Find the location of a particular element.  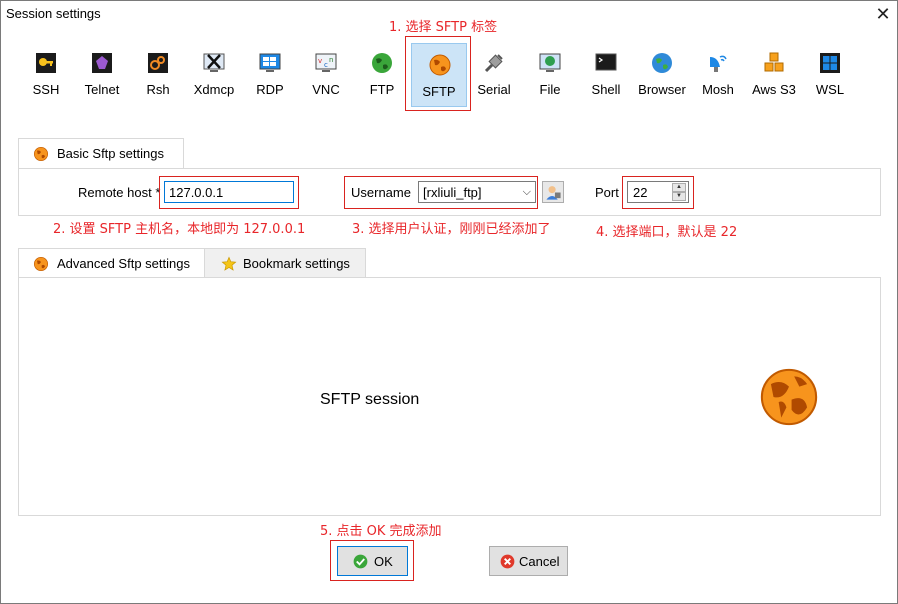

cancel-circle-icon is located at coordinates (507, 561).